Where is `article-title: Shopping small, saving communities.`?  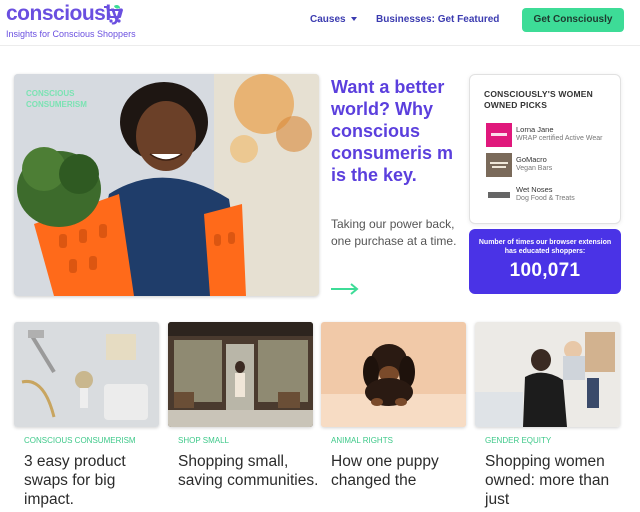 article-title: Shopping small, saving communities. is located at coordinates (250, 471).